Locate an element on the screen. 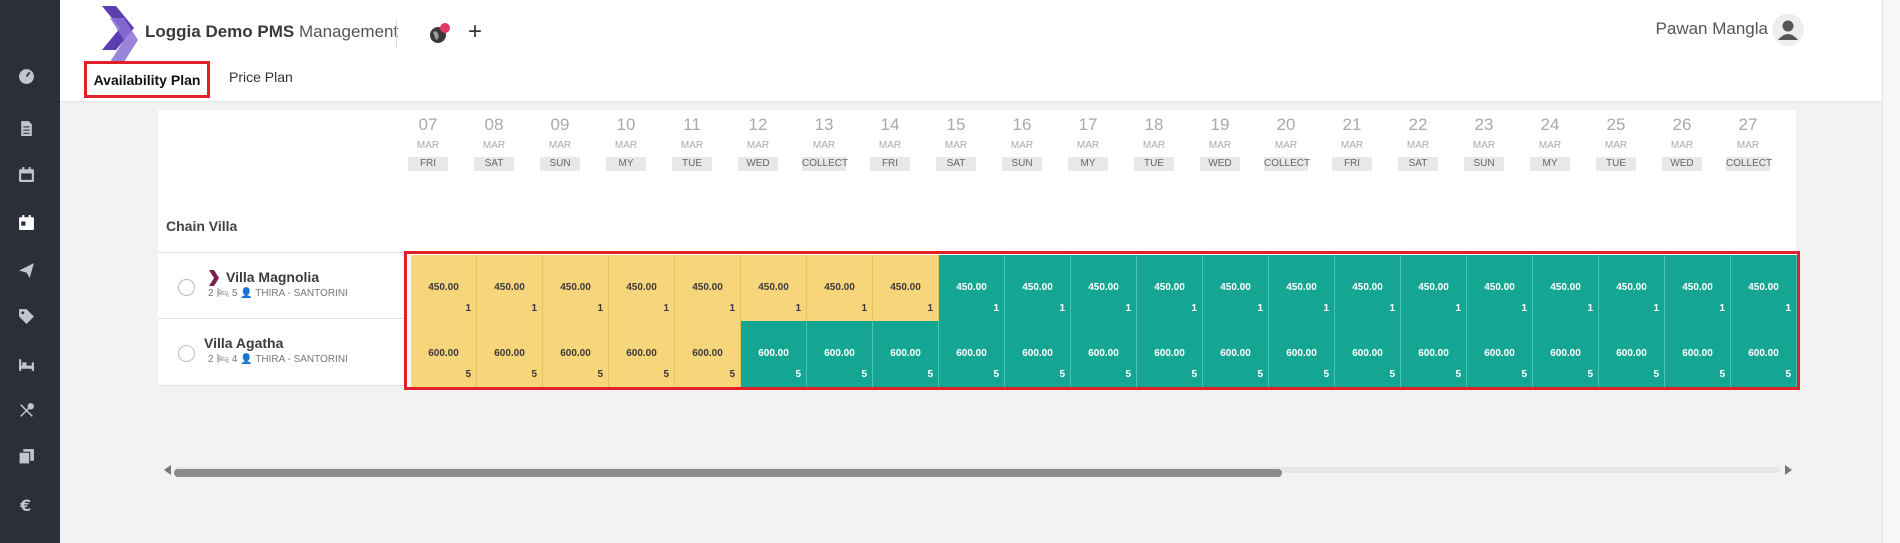 Image resolution: width=1900 pixels, height=543 pixels. user-avatar-icon is located at coordinates (1788, 30).